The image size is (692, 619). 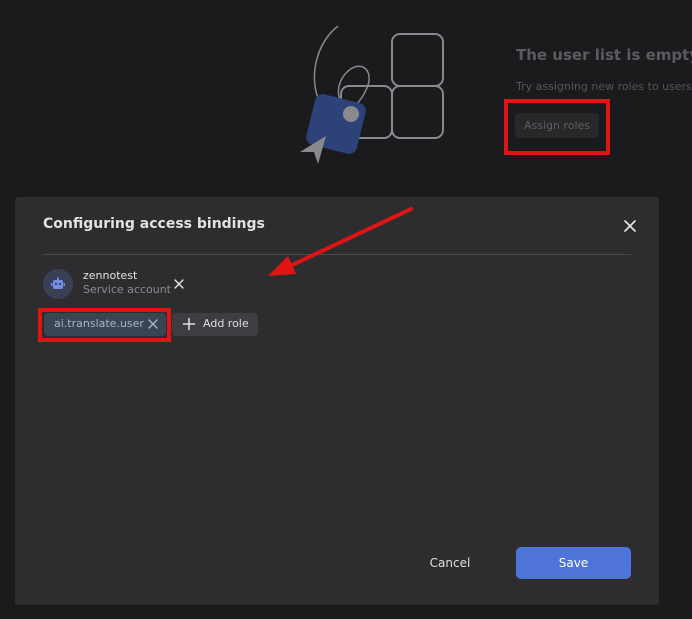 I want to click on remove-subject-button, so click(x=179, y=284).